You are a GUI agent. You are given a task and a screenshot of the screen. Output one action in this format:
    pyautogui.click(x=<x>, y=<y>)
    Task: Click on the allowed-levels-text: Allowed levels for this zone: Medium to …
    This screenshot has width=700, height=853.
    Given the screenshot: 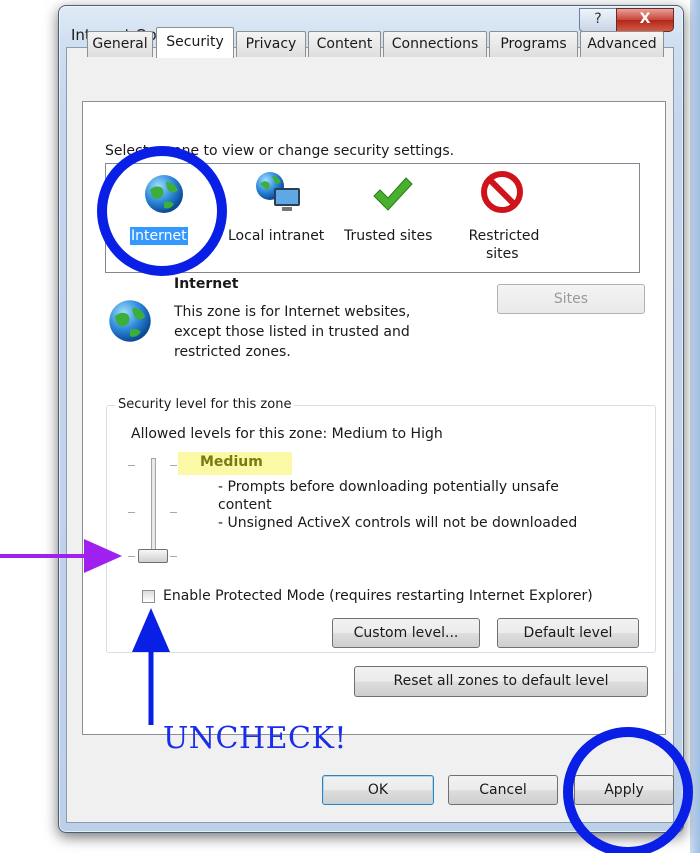 What is the action you would take?
    pyautogui.click(x=287, y=434)
    